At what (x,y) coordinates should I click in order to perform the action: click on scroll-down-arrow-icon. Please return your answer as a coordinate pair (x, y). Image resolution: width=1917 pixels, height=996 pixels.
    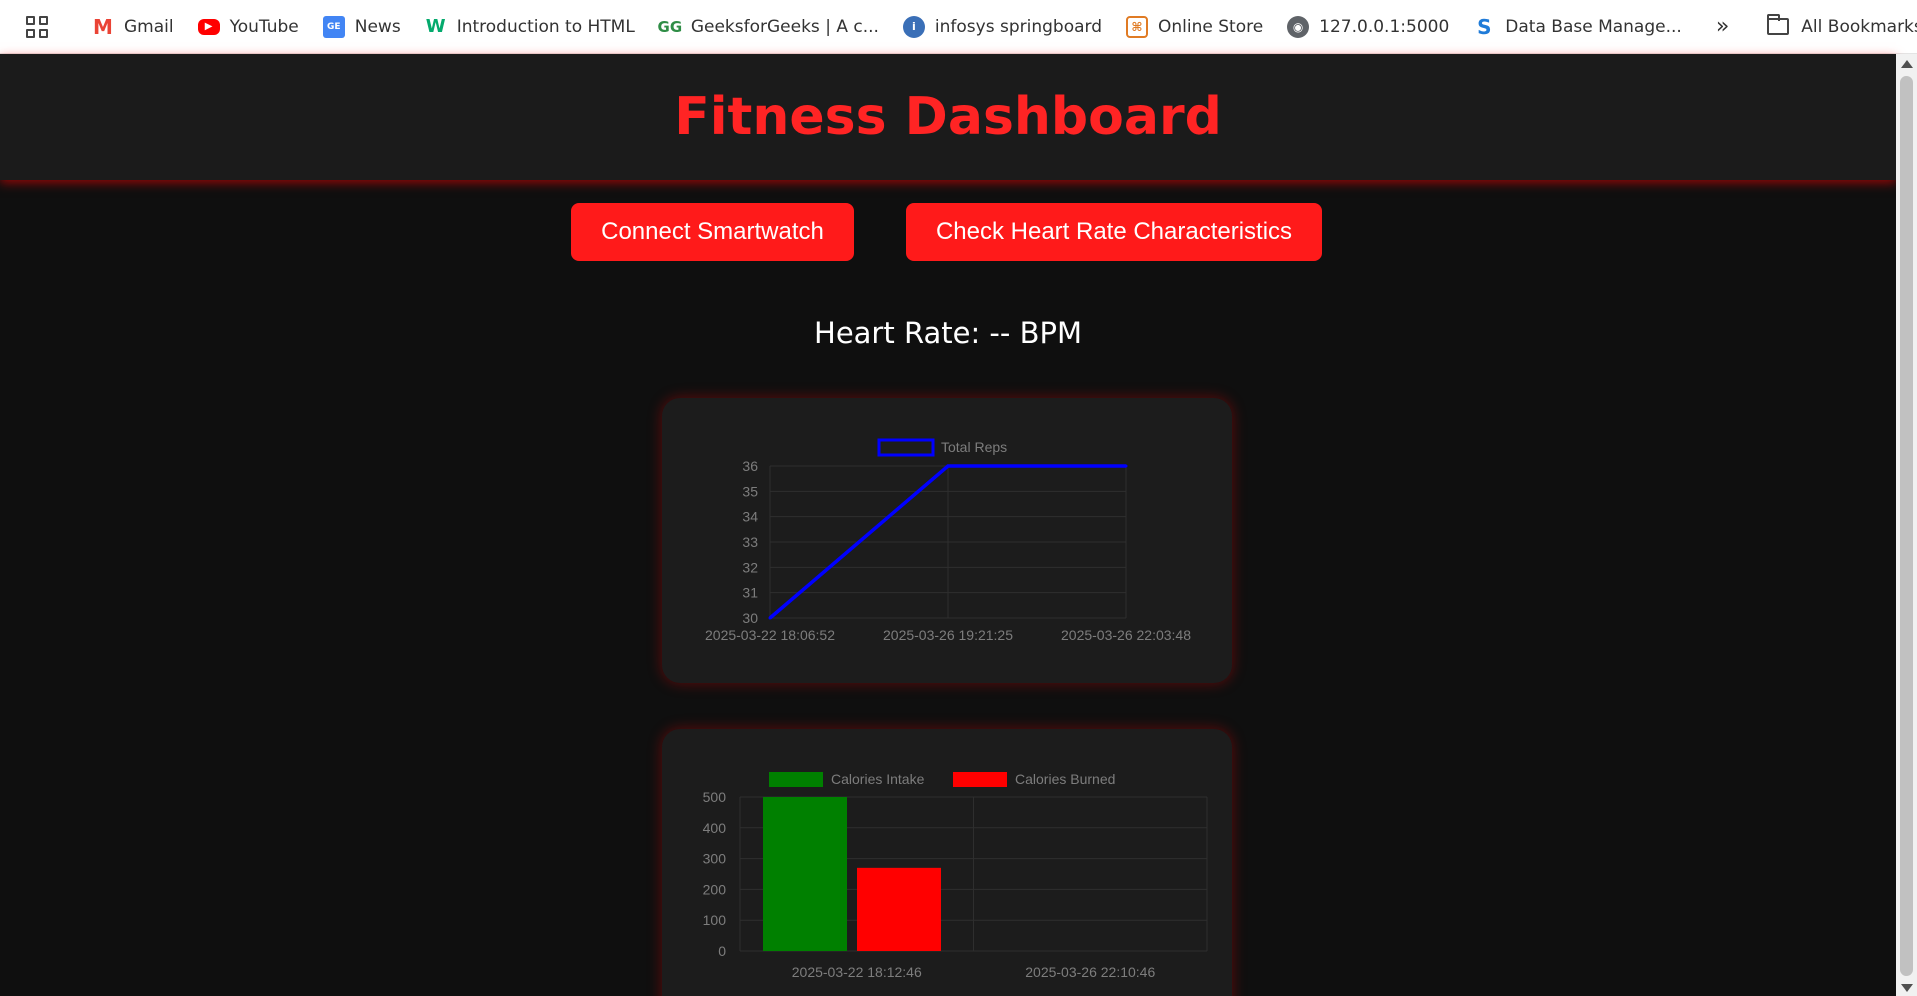
    Looking at the image, I should click on (1907, 988).